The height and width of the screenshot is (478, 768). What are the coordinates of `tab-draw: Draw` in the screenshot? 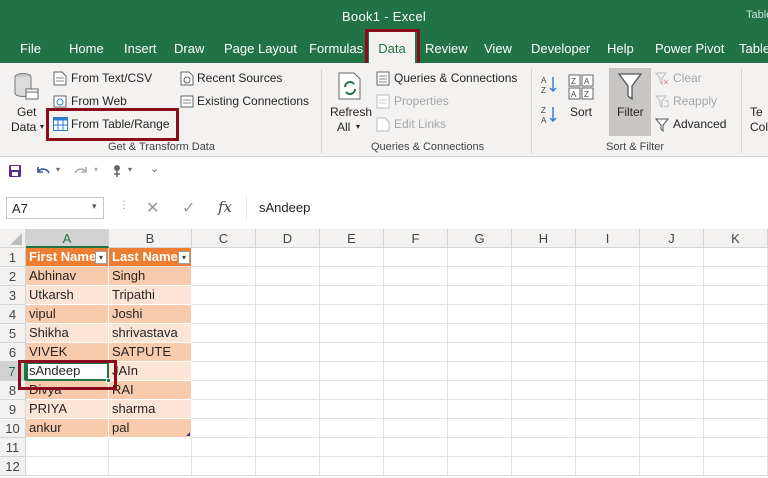 It's located at (189, 48).